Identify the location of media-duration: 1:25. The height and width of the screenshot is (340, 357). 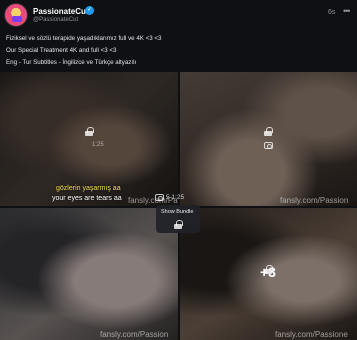
(98, 145).